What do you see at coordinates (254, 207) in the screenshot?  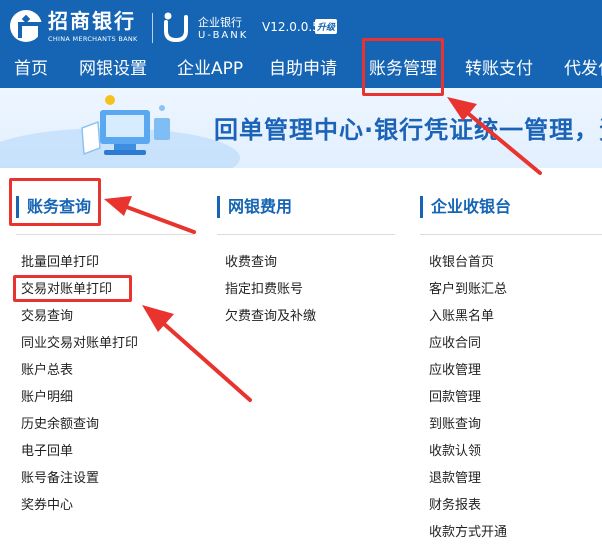 I see `section-title-ebank-fees: 网银费用` at bounding box center [254, 207].